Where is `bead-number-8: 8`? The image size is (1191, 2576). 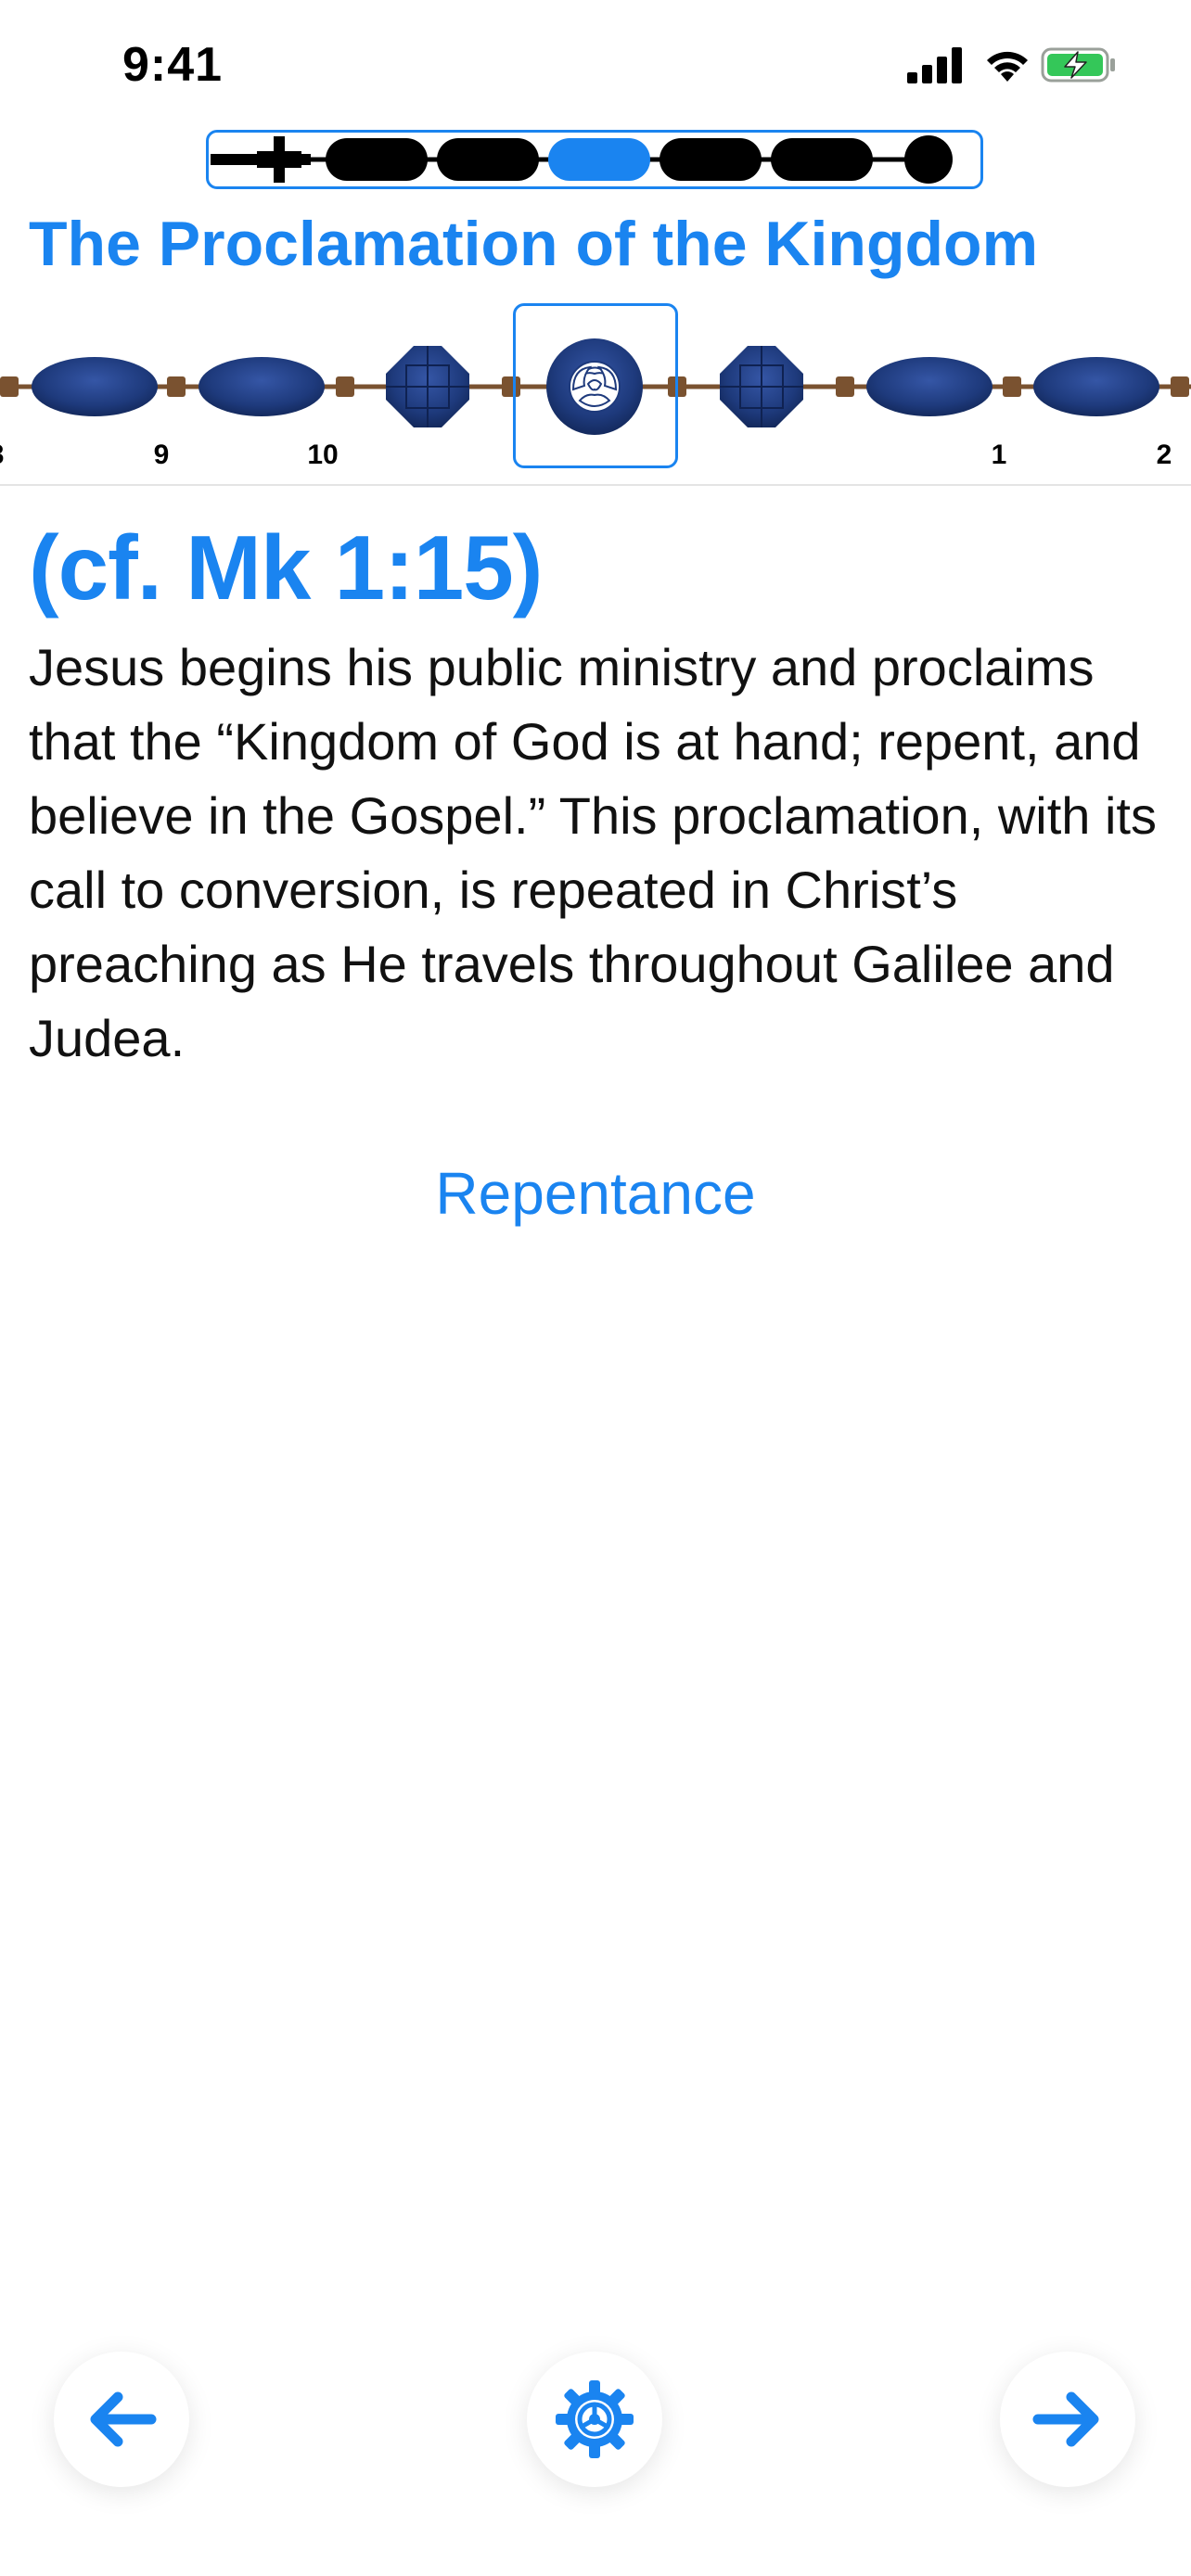
bead-number-8: 8 is located at coordinates (2, 455).